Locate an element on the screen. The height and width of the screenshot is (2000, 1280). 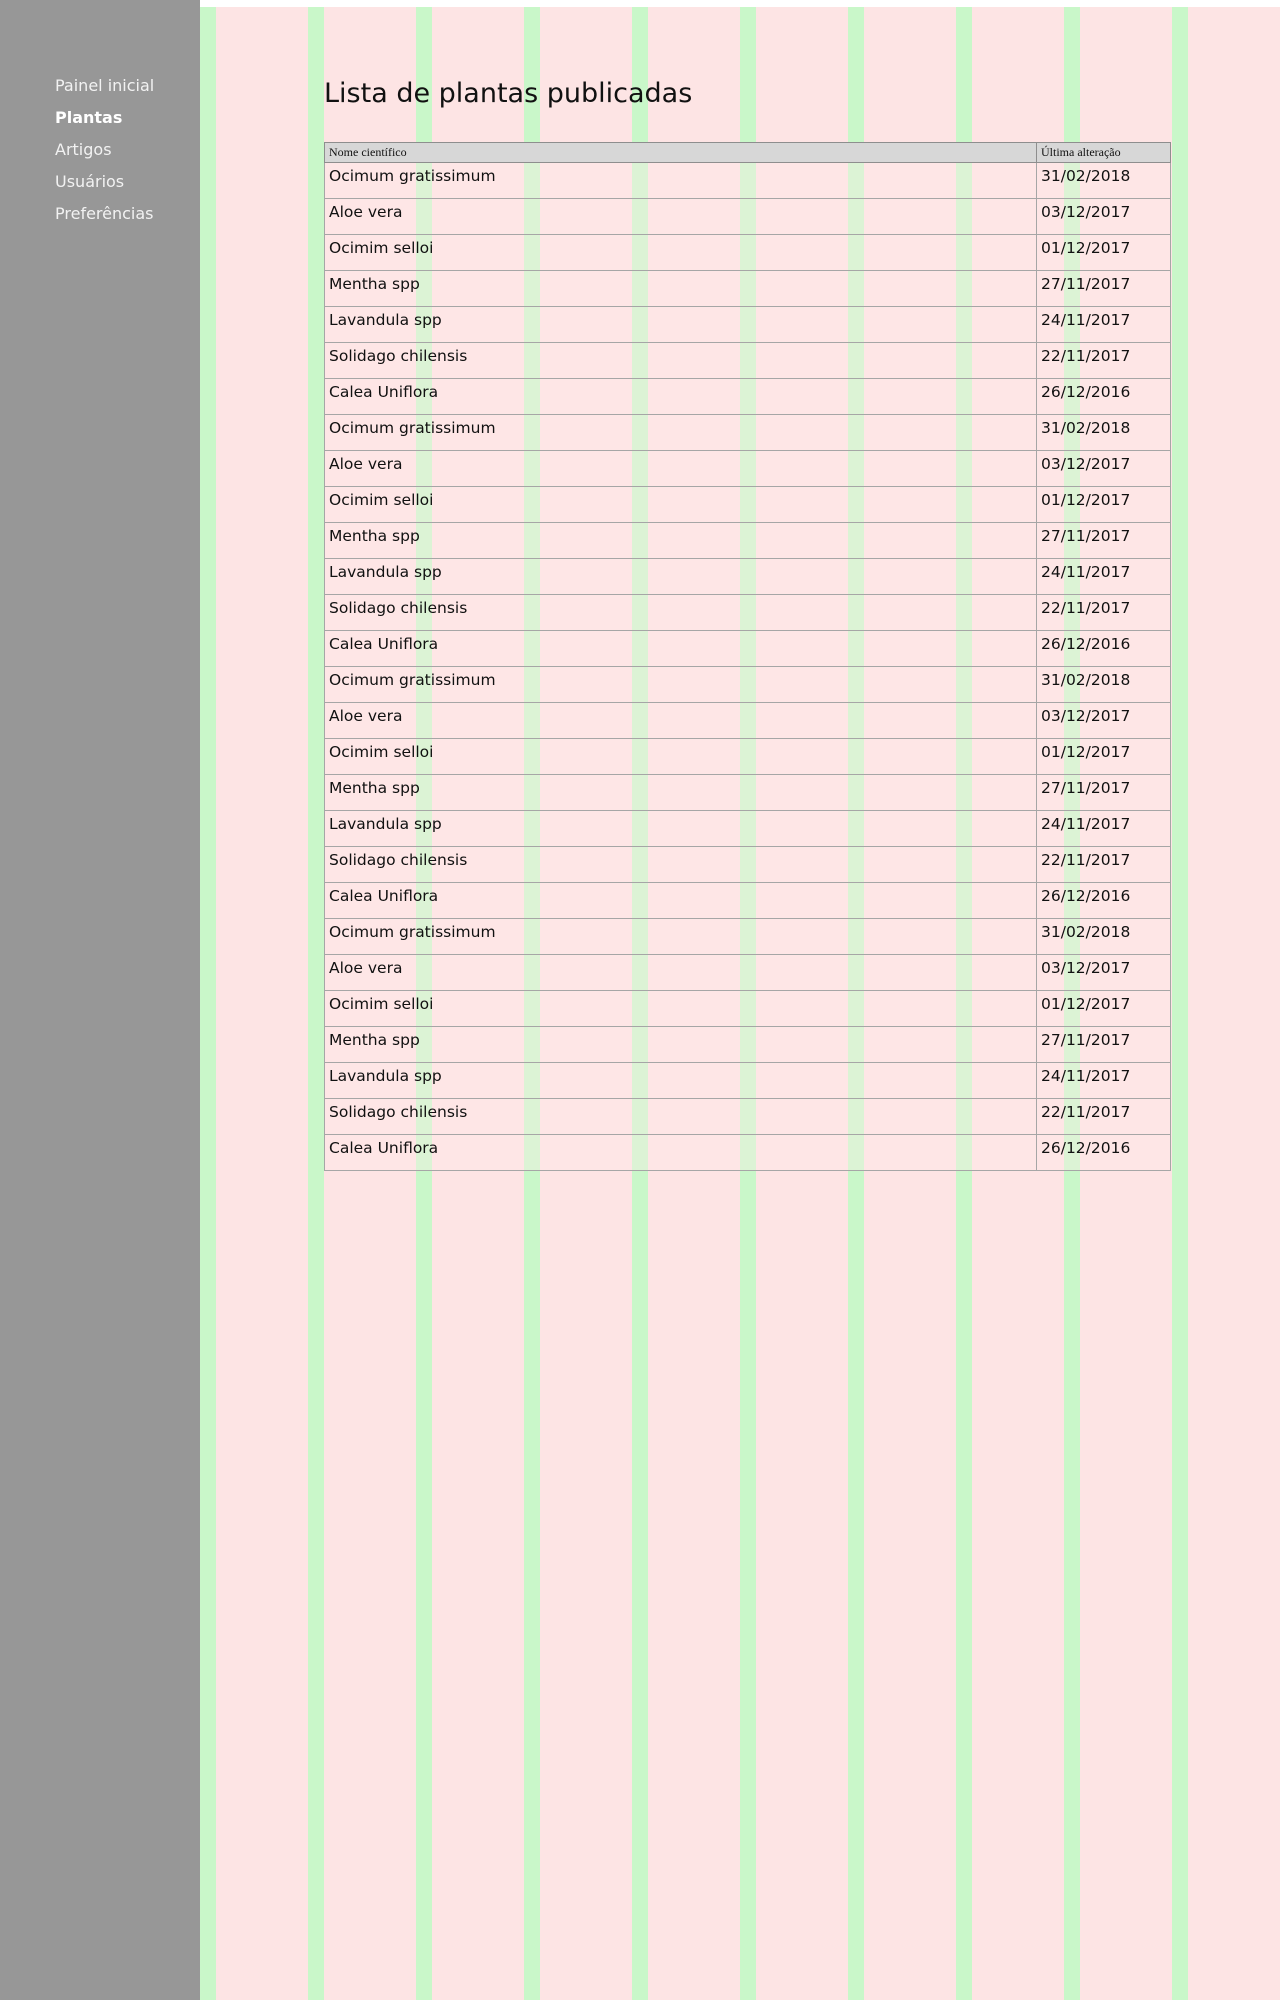
sidebar-item-artigos: Artigos is located at coordinates (104, 156).